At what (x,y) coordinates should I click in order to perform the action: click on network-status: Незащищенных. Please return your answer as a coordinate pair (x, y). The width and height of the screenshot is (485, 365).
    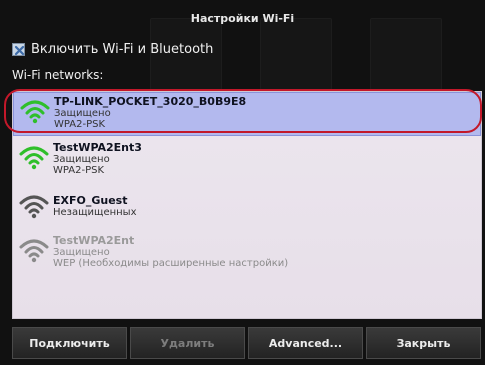
    Looking at the image, I should click on (95, 212).